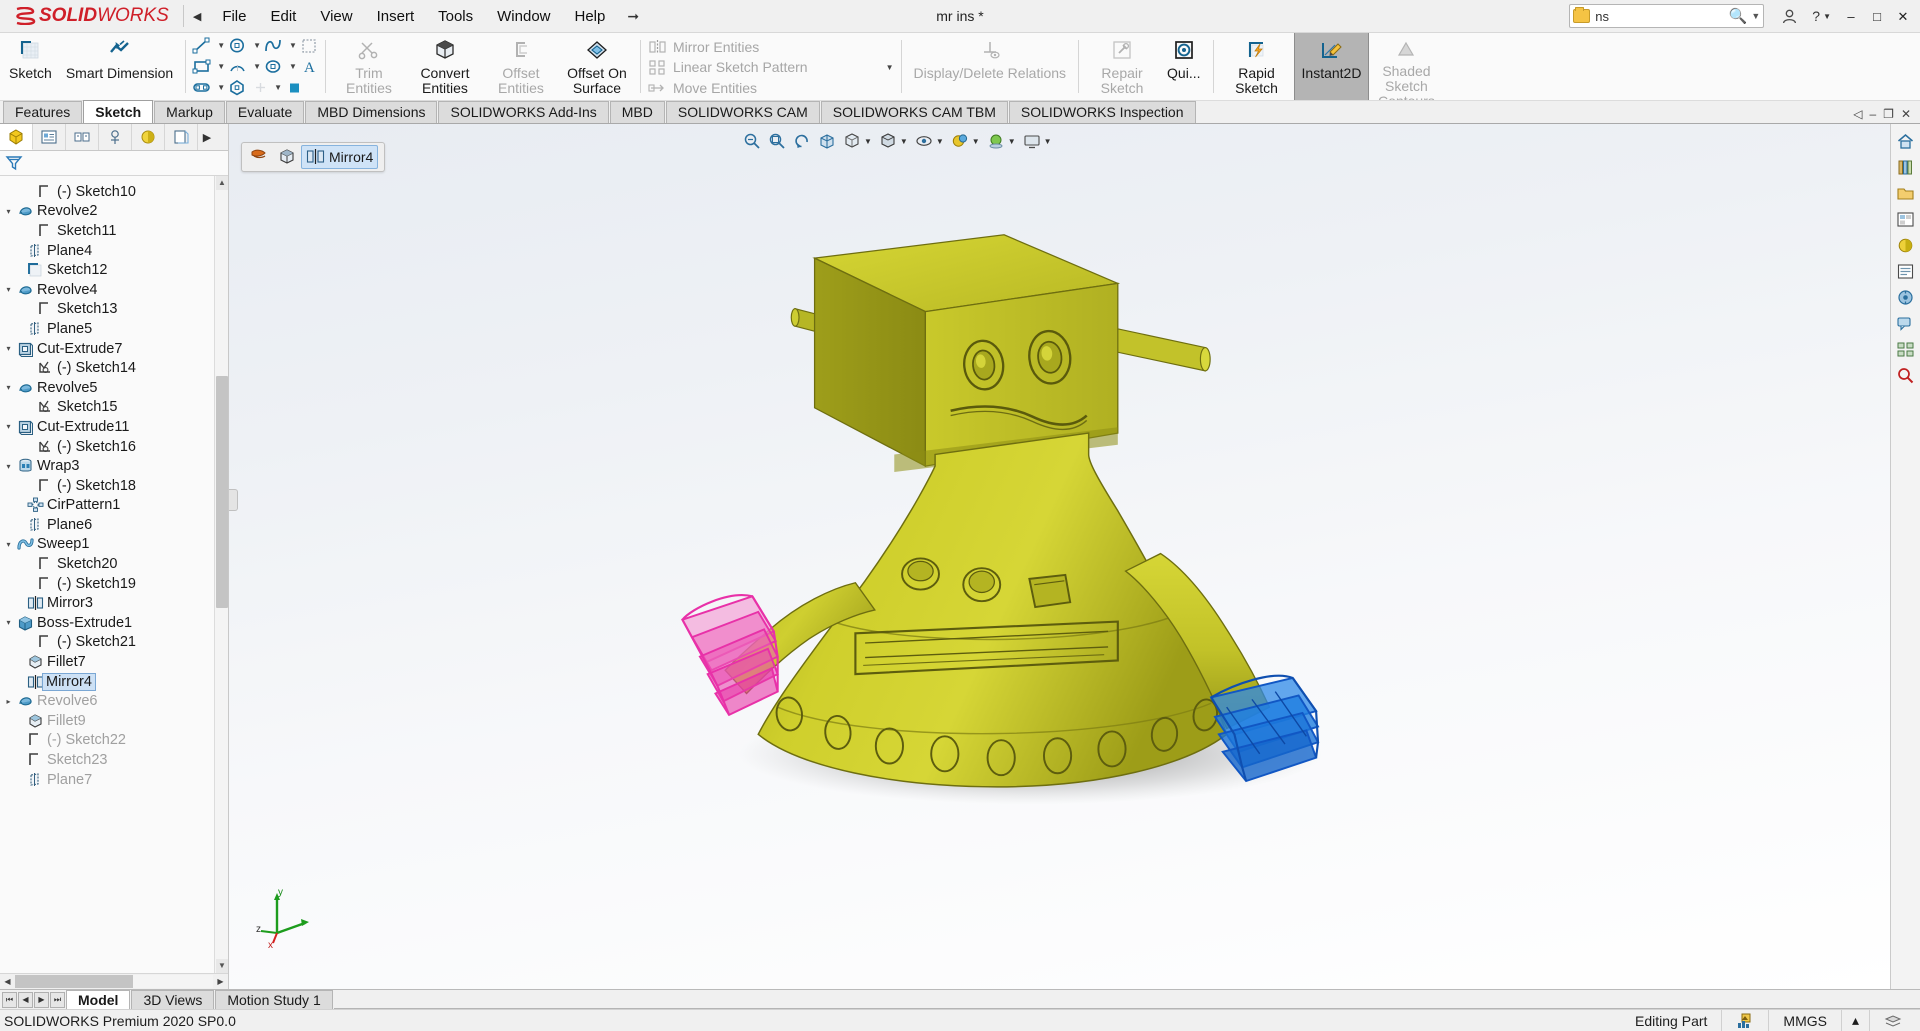 The height and width of the screenshot is (1031, 1920). Describe the element at coordinates (115, 137) in the screenshot. I see `dimxpert-manager-tab` at that location.